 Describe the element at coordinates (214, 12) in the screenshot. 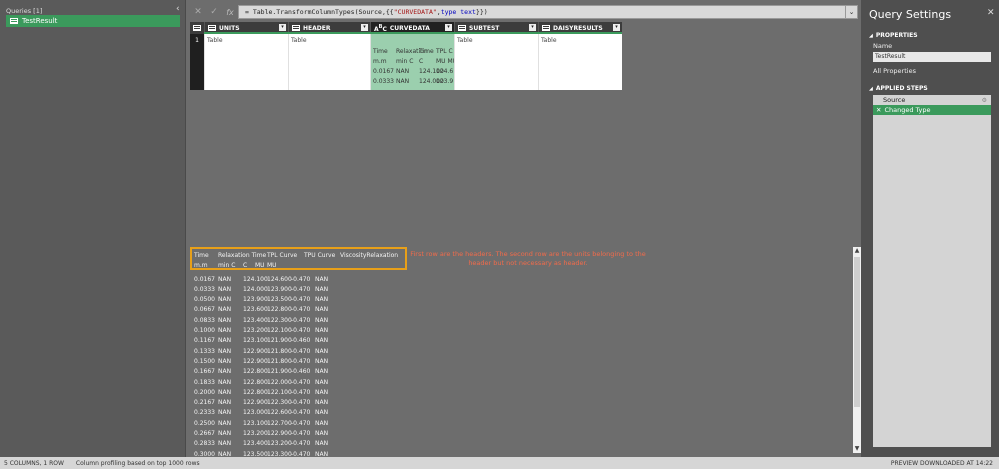

I see `commit-icon: ✓` at that location.